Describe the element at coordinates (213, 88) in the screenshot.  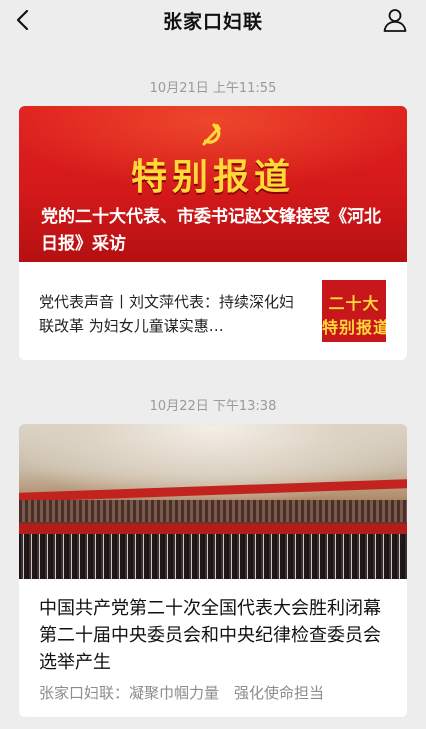
I see `message-timestamp: 10月21日 上午11:55` at that location.